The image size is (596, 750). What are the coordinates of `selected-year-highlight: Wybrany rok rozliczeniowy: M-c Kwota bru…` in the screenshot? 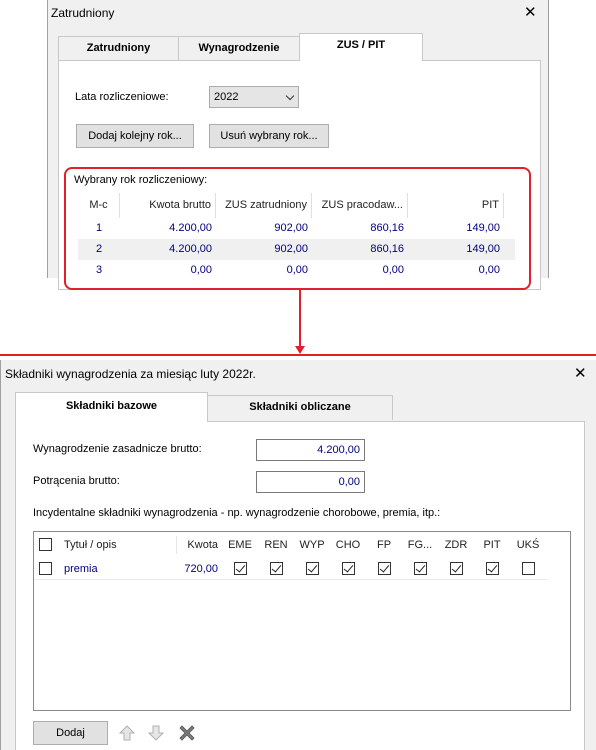 It's located at (297, 228).